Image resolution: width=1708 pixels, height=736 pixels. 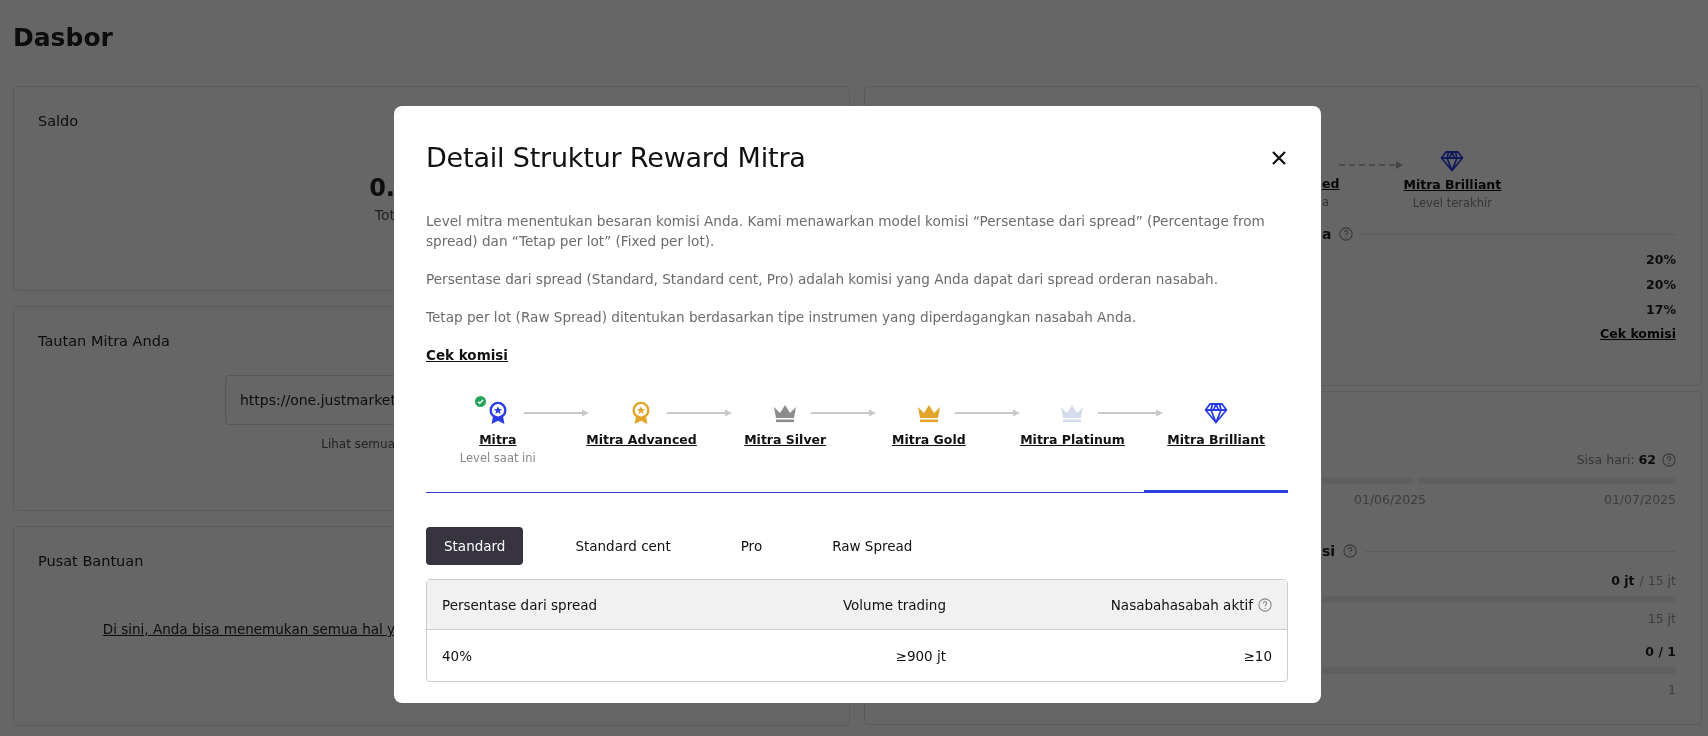 I want to click on section-title: si, so click(x=1329, y=551).